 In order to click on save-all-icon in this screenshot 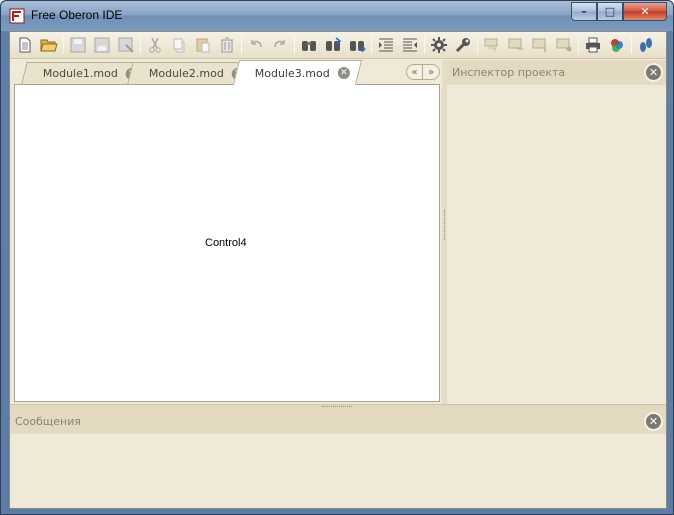, I will do `click(126, 45)`.